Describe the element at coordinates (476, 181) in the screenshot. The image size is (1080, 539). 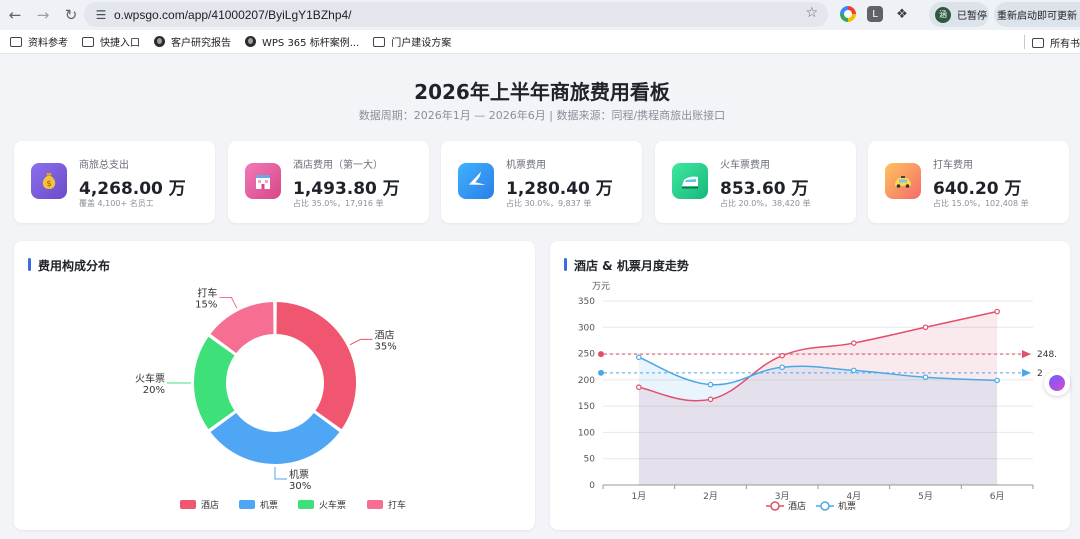
I see `airplane-icon` at that location.